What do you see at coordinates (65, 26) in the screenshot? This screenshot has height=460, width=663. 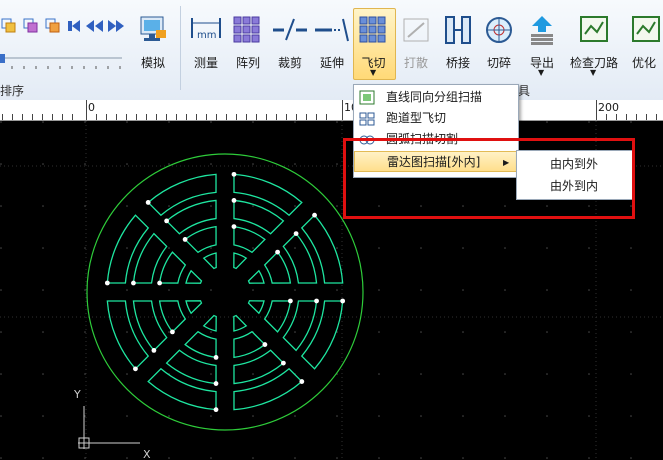 I see `quick-tools-row` at bounding box center [65, 26].